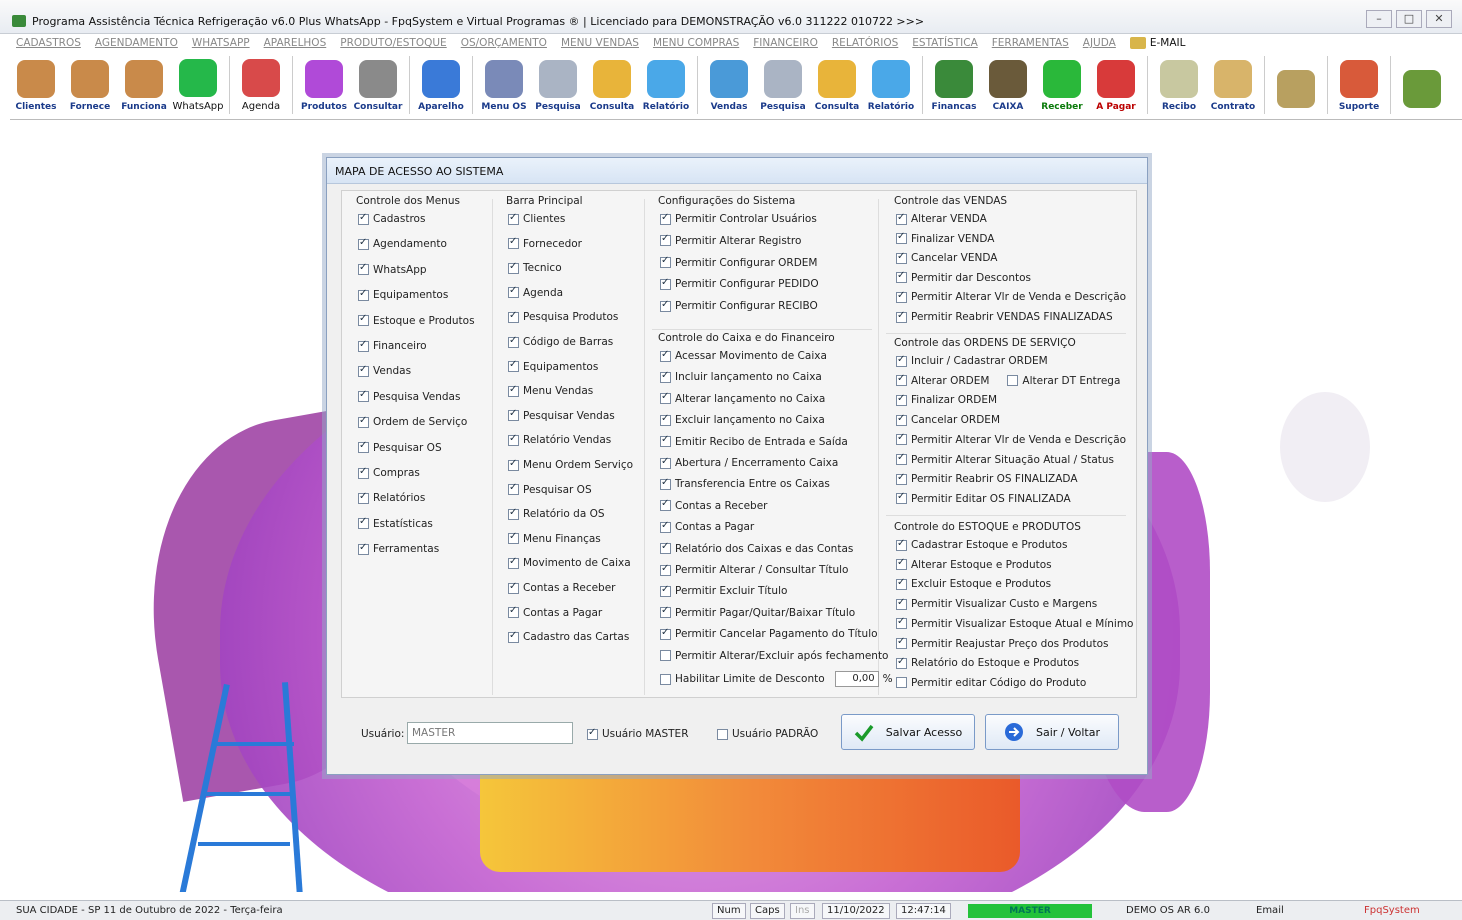  I want to click on barra-checkbox: Código de Barras, so click(560, 341).